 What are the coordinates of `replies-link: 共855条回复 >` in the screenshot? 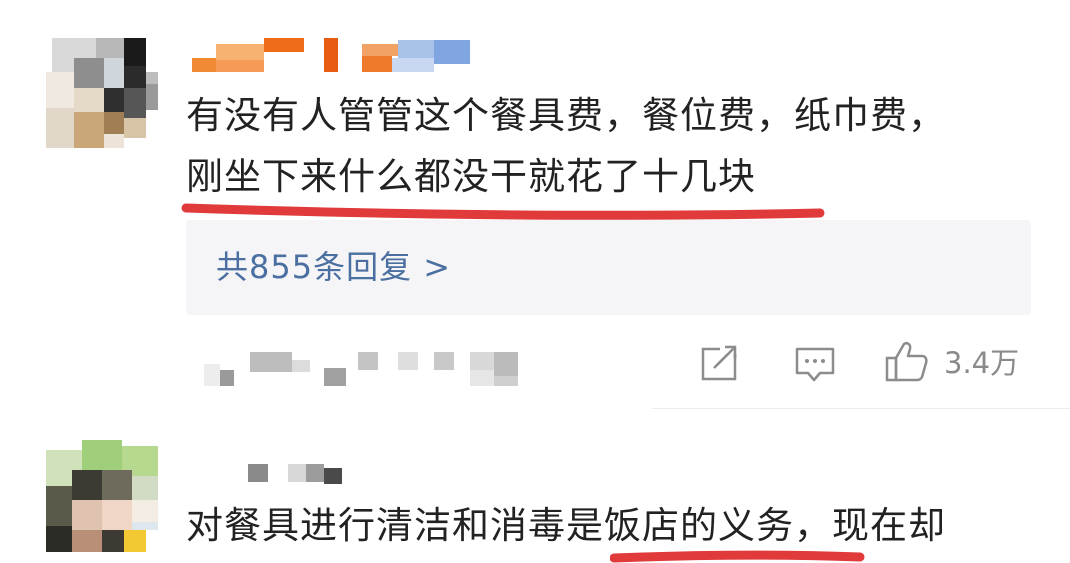 It's located at (333, 267).